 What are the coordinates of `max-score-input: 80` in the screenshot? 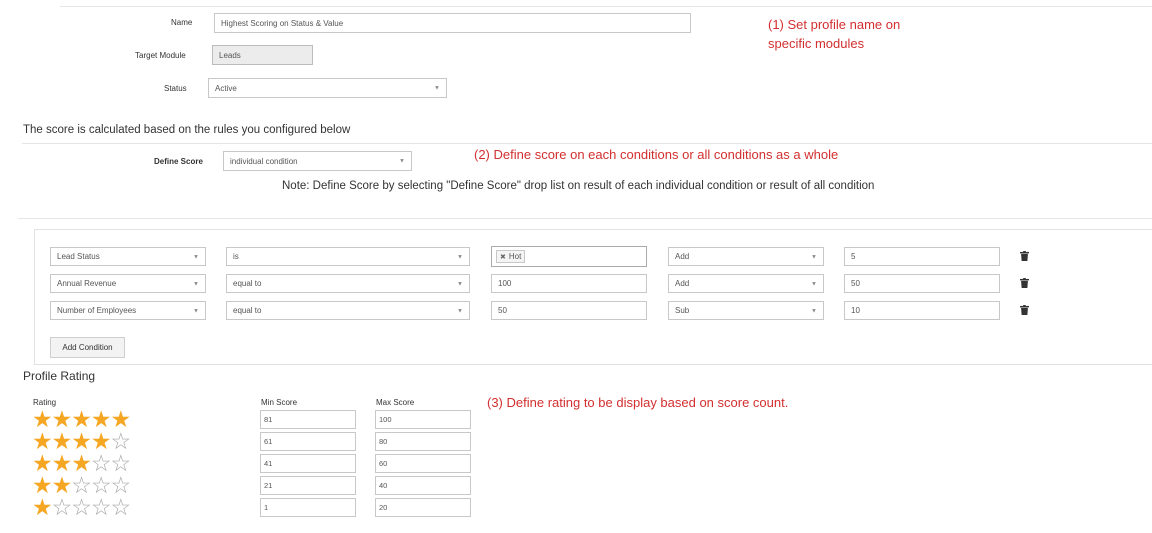 It's located at (423, 441).